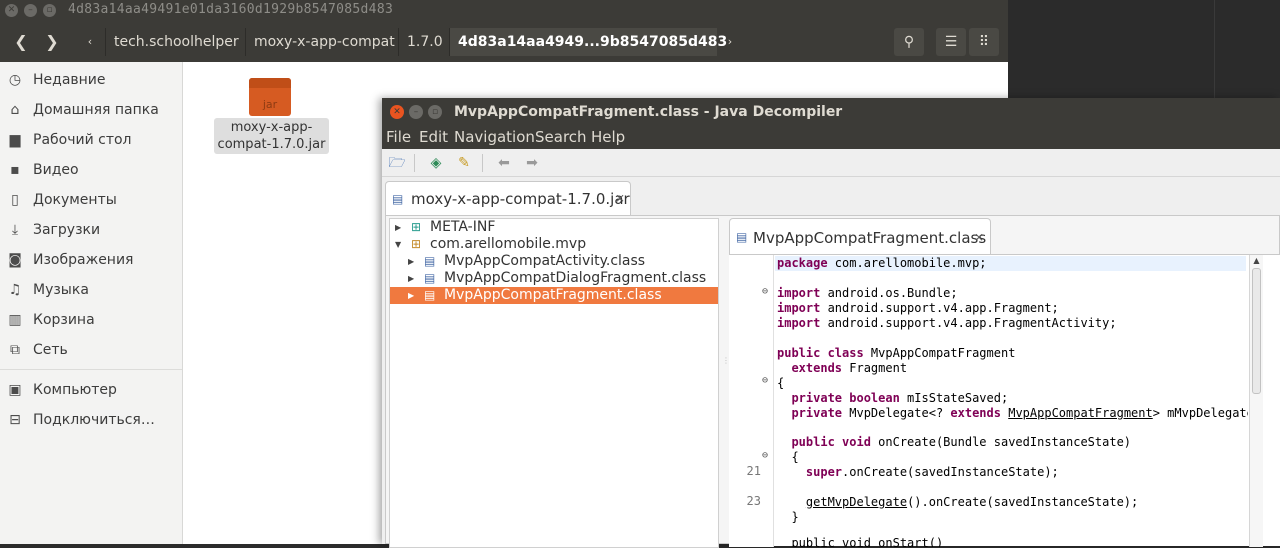  Describe the element at coordinates (91, 200) in the screenshot. I see `sidebar-item-documents: ▯ Документы` at that location.